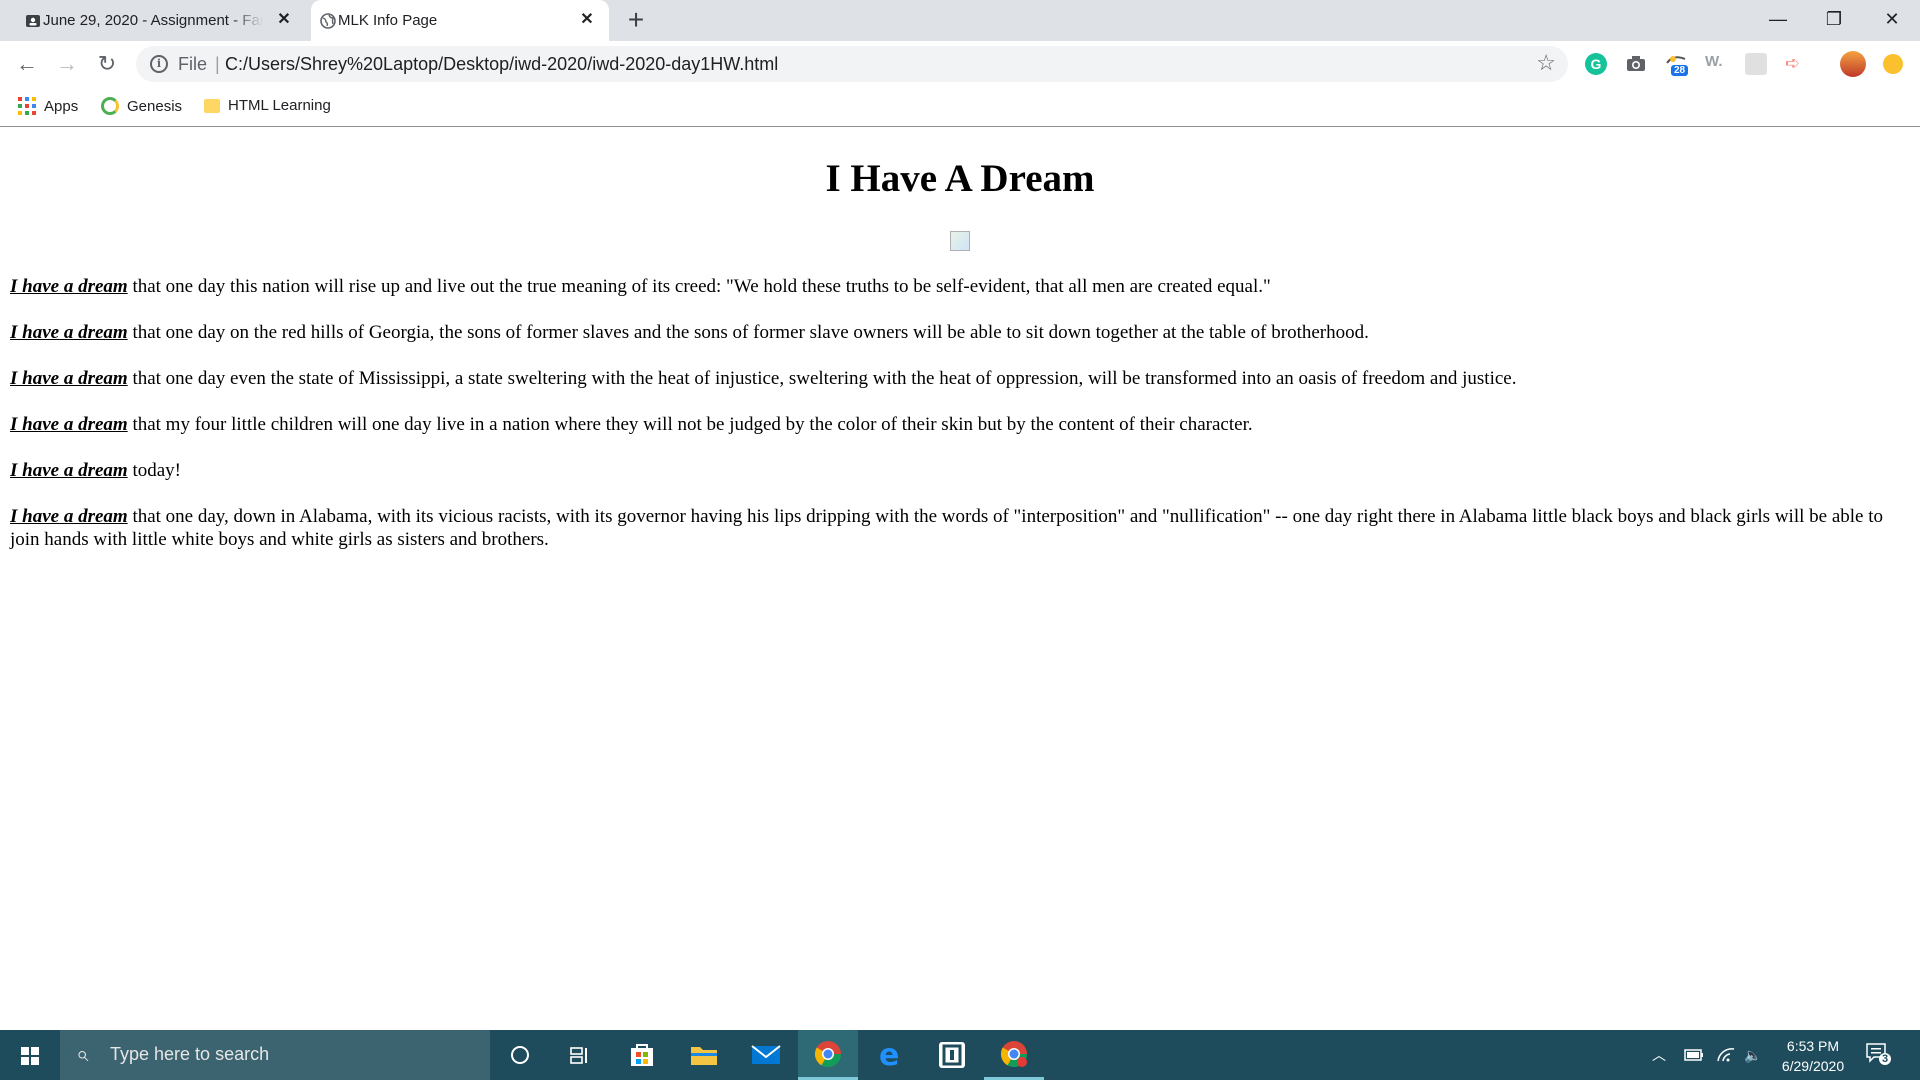  I want to click on back-arrow-icon: ←, so click(27, 65).